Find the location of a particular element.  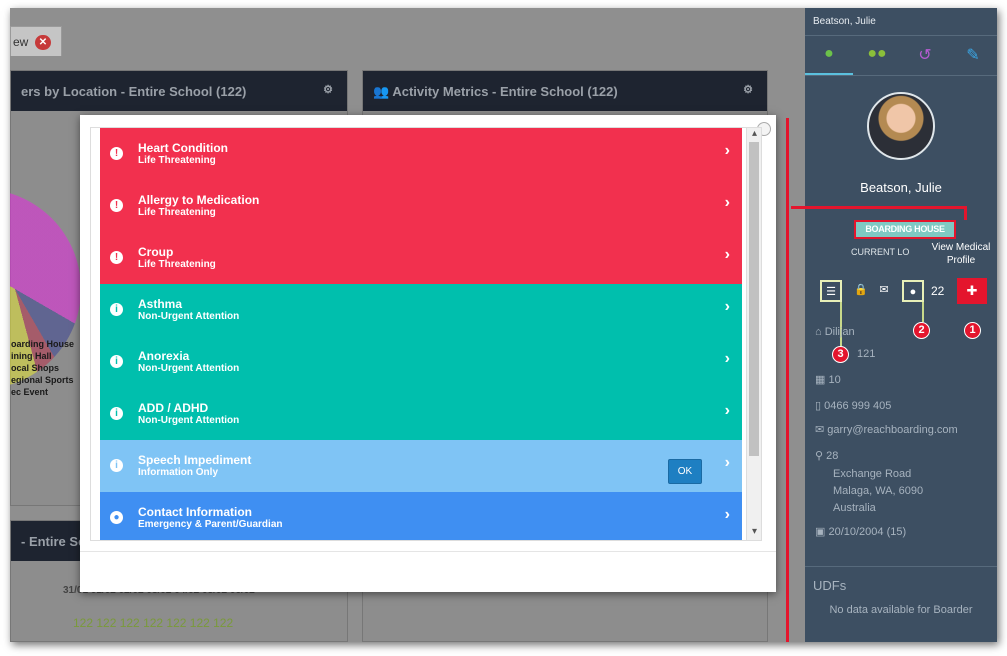

legend-item: ec Event is located at coordinates (30, 392).